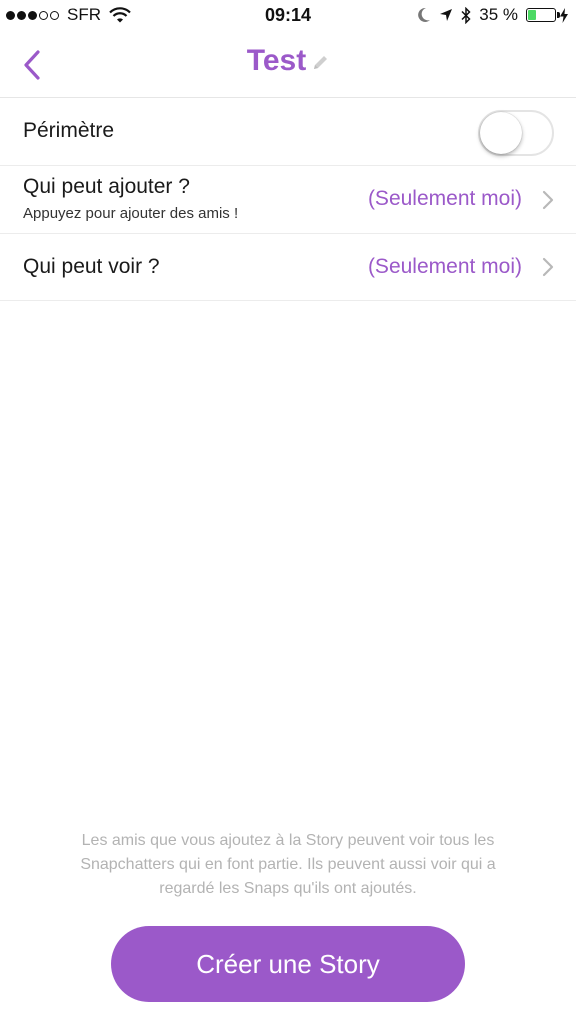 This screenshot has width=576, height=1024. What do you see at coordinates (288, 267) in the screenshot?
I see `who-can-view-row: Qui peut voir ? (Seulement moi)` at bounding box center [288, 267].